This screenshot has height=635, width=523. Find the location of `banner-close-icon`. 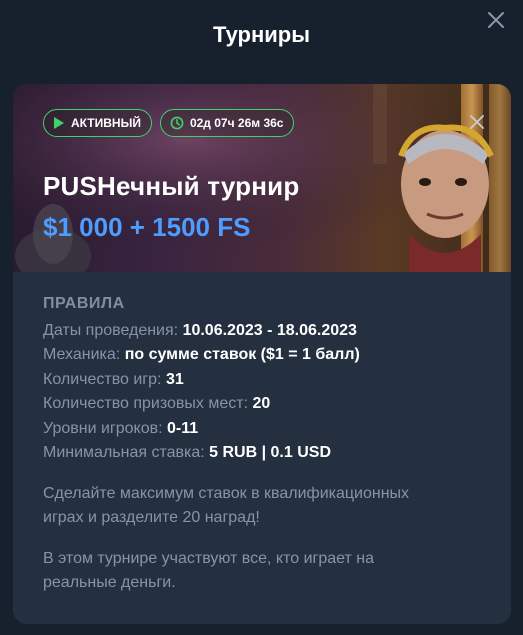

banner-close-icon is located at coordinates (477, 122).